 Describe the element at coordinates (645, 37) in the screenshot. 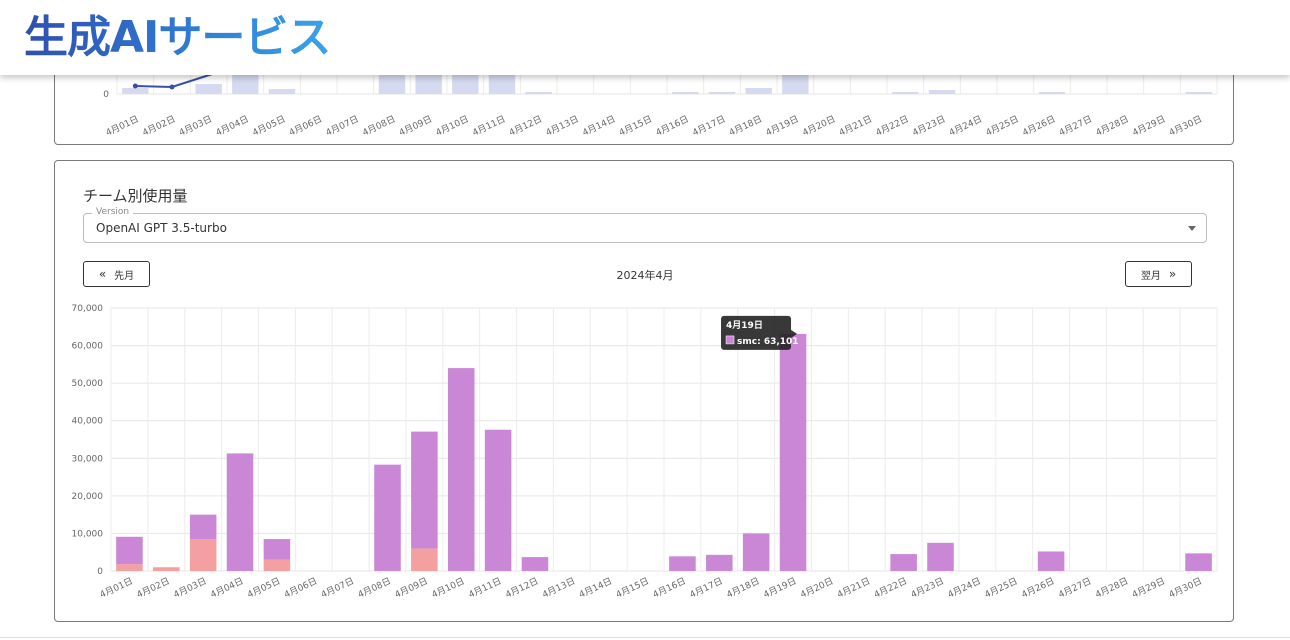

I see `app-header: 生成AIサービス` at that location.